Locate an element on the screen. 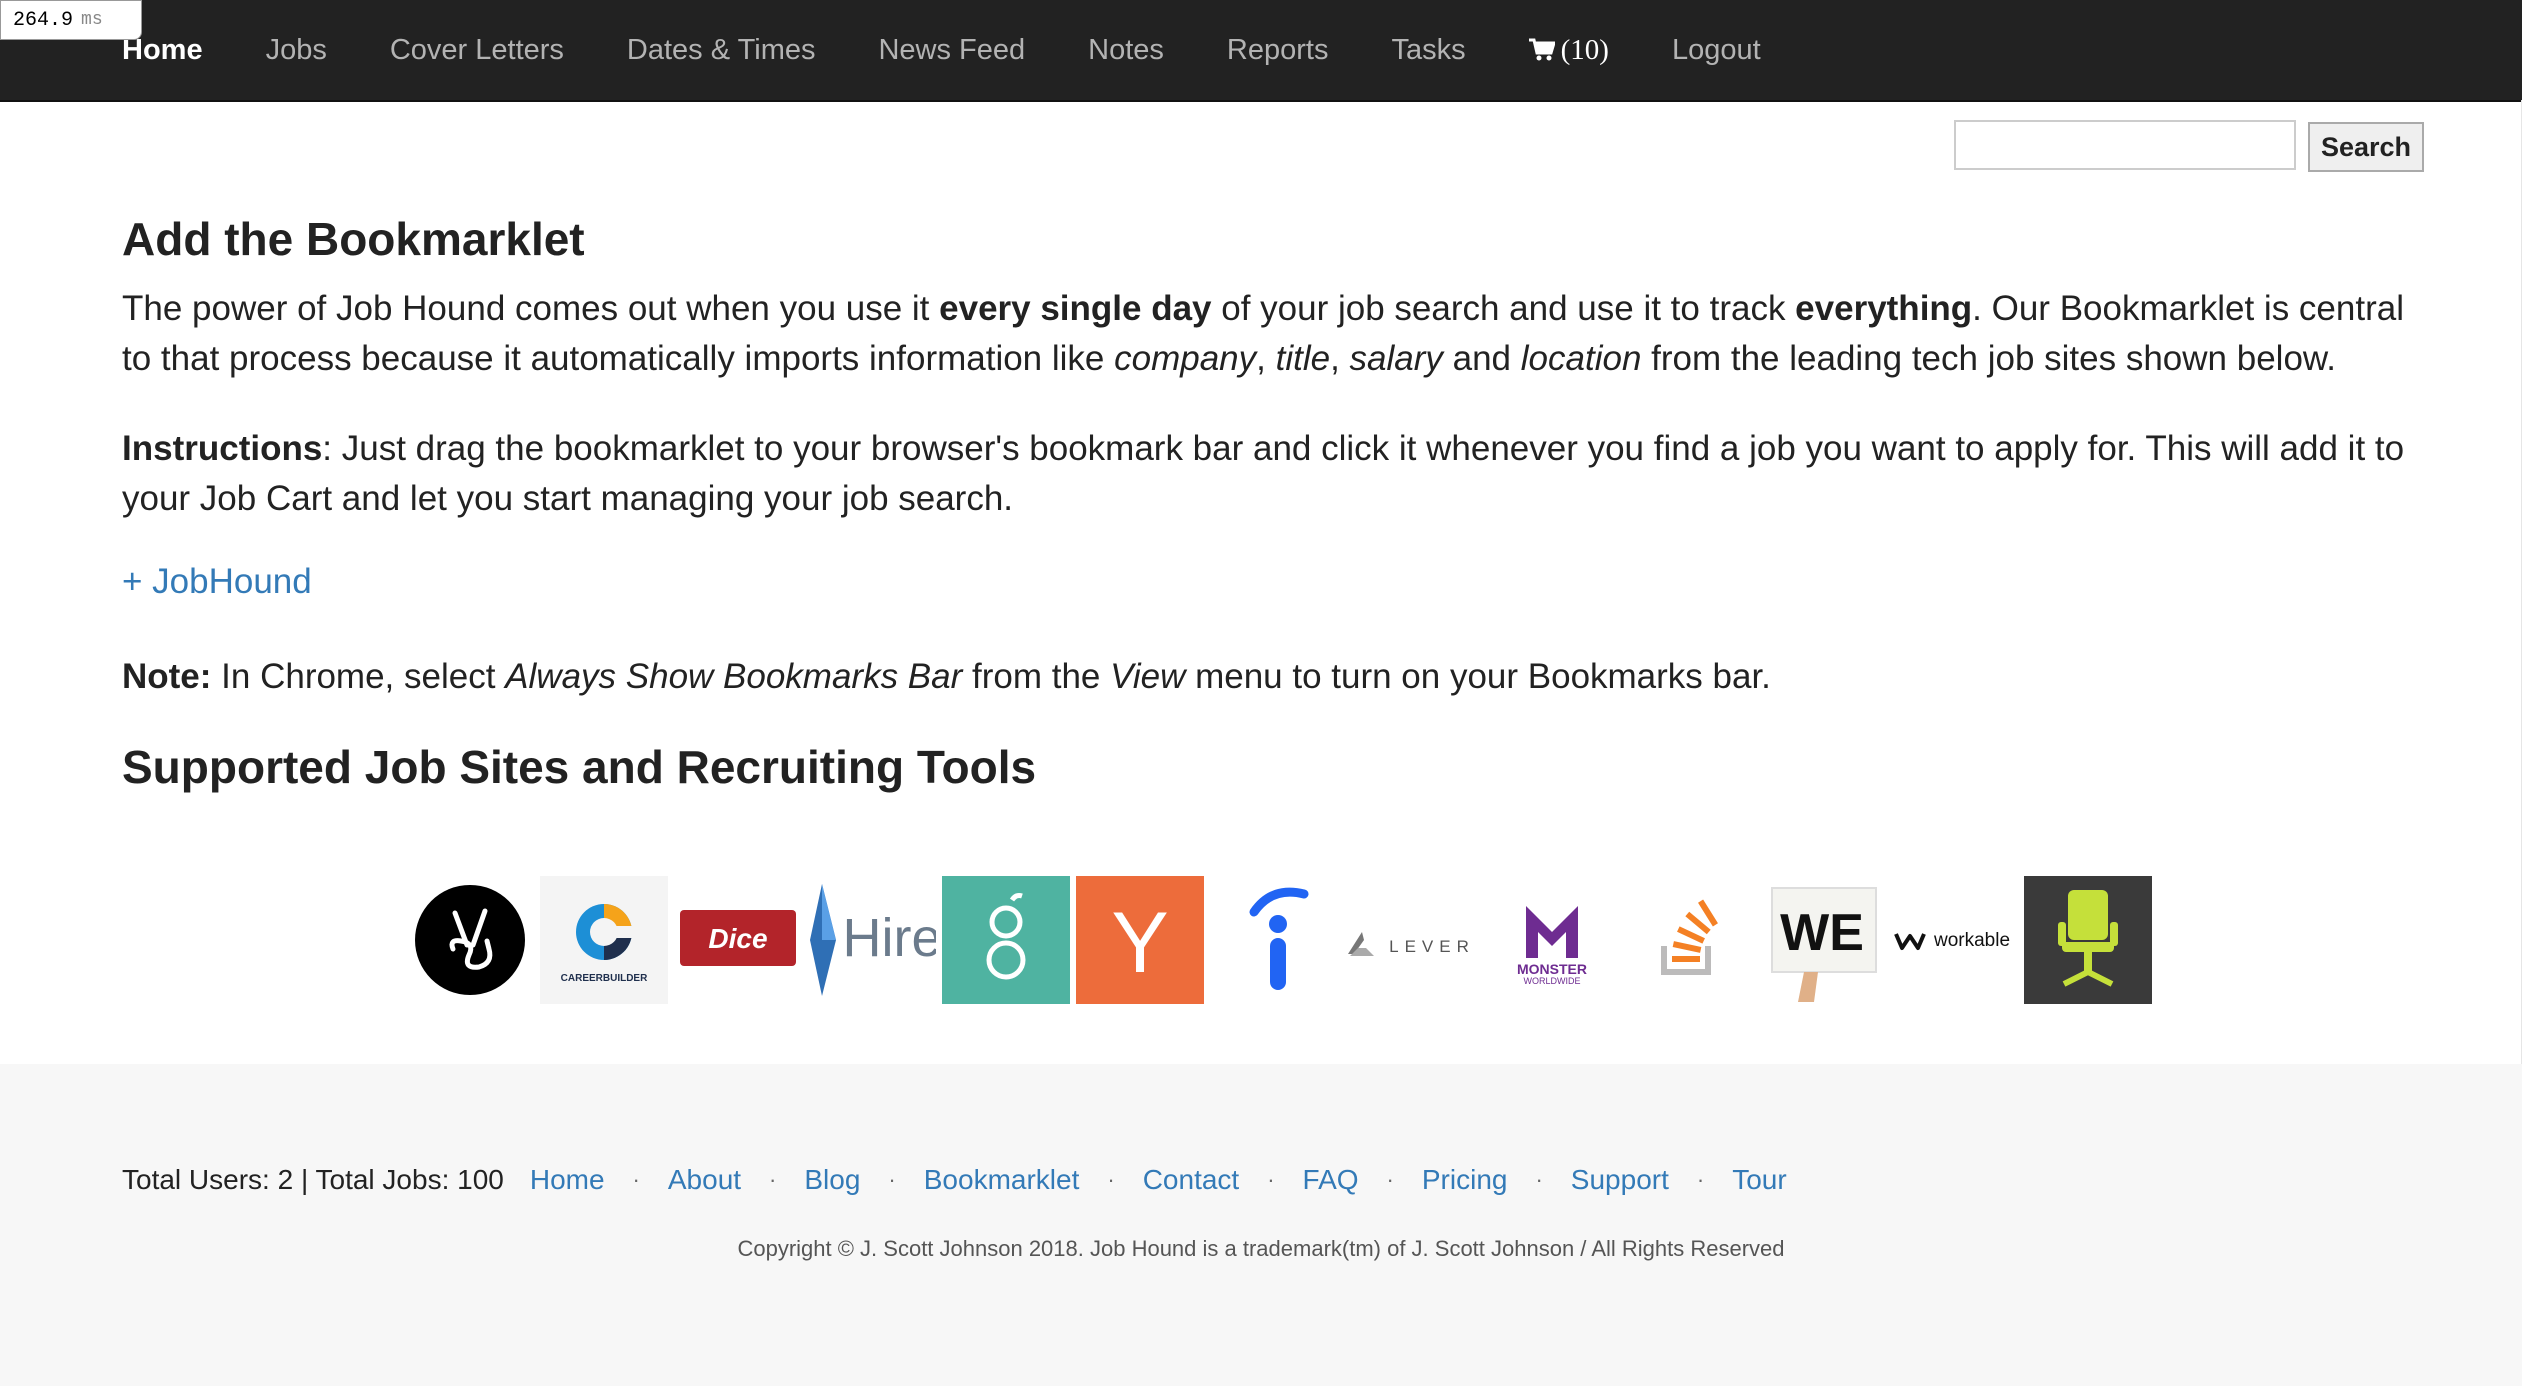  nav-logout: Logout is located at coordinates (1716, 50).